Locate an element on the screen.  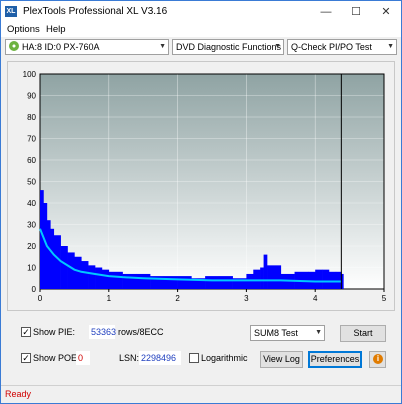
y-tick-label: 0 is located at coordinates (34, 289).